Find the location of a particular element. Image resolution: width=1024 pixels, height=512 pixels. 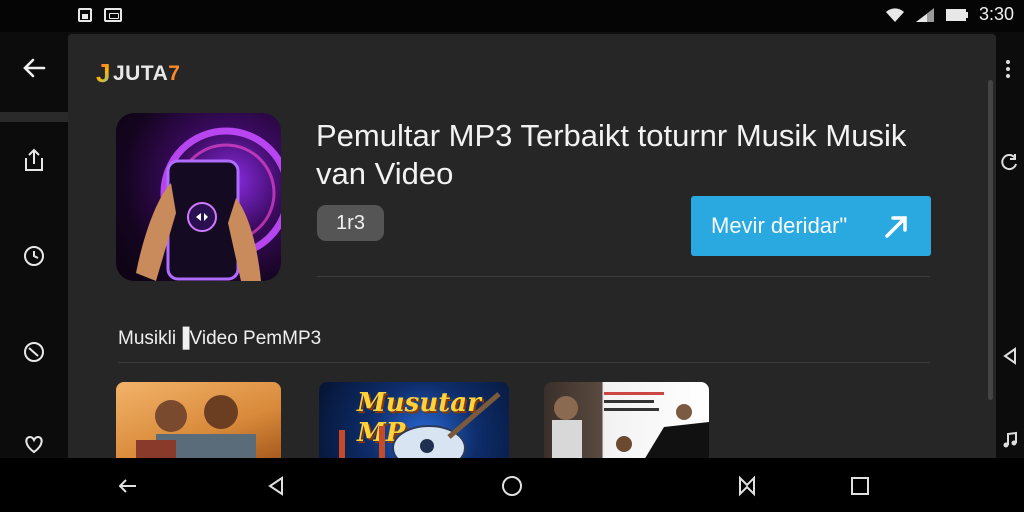

brand-logo: J JUTA 7 is located at coordinates (138, 73).